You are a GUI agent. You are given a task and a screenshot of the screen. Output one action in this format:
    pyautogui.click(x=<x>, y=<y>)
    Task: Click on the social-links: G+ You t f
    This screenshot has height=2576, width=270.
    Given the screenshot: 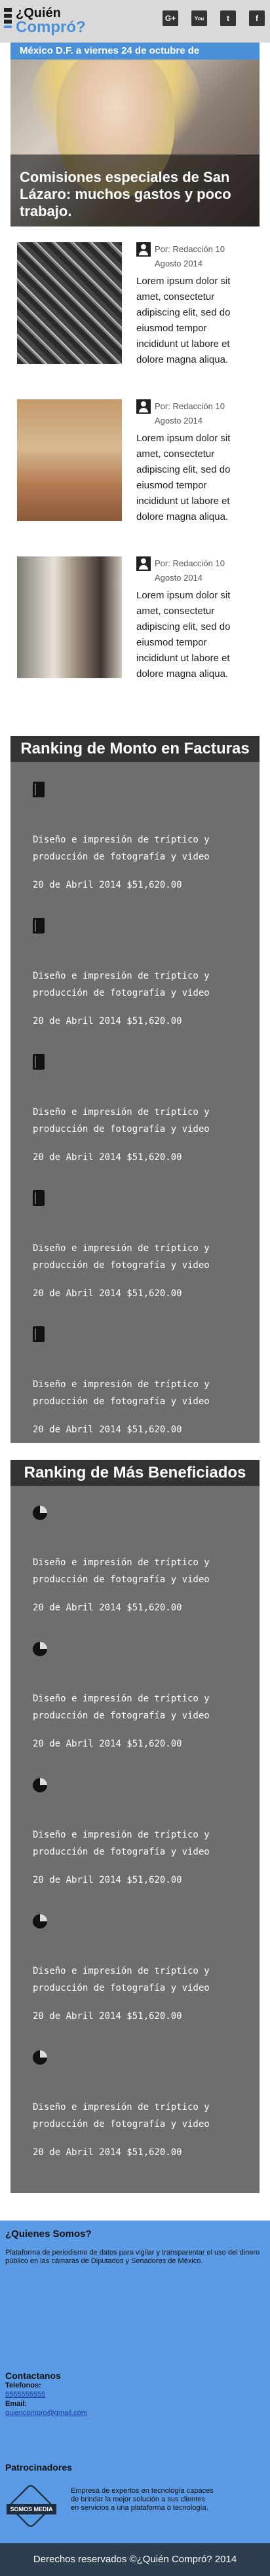 What is the action you would take?
    pyautogui.click(x=214, y=18)
    